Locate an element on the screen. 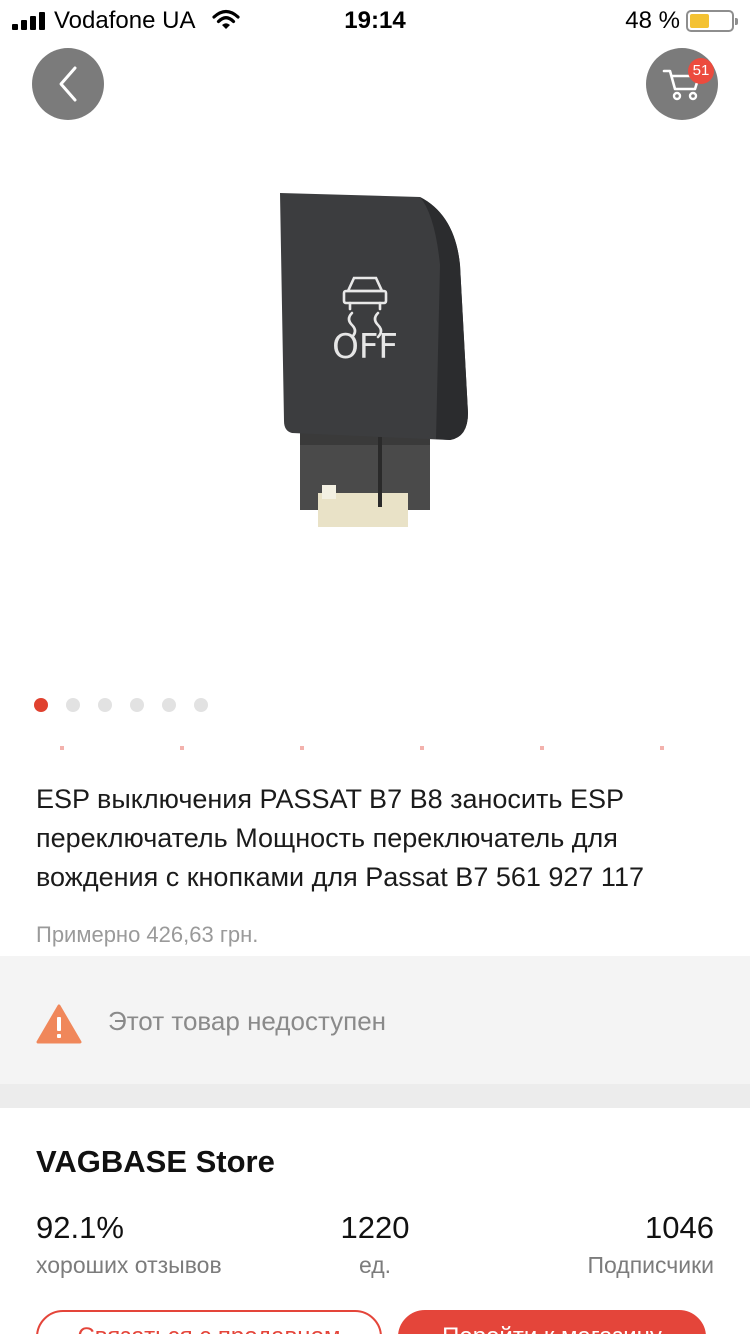  store-stat-feedback: 92.1% хороших отзывов is located at coordinates (129, 1244).